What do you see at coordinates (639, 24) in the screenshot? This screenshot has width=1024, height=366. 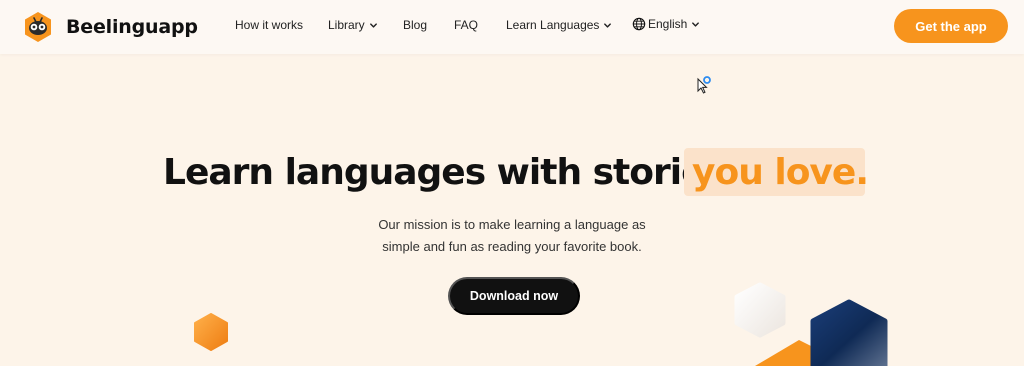 I see `globe-icon` at bounding box center [639, 24].